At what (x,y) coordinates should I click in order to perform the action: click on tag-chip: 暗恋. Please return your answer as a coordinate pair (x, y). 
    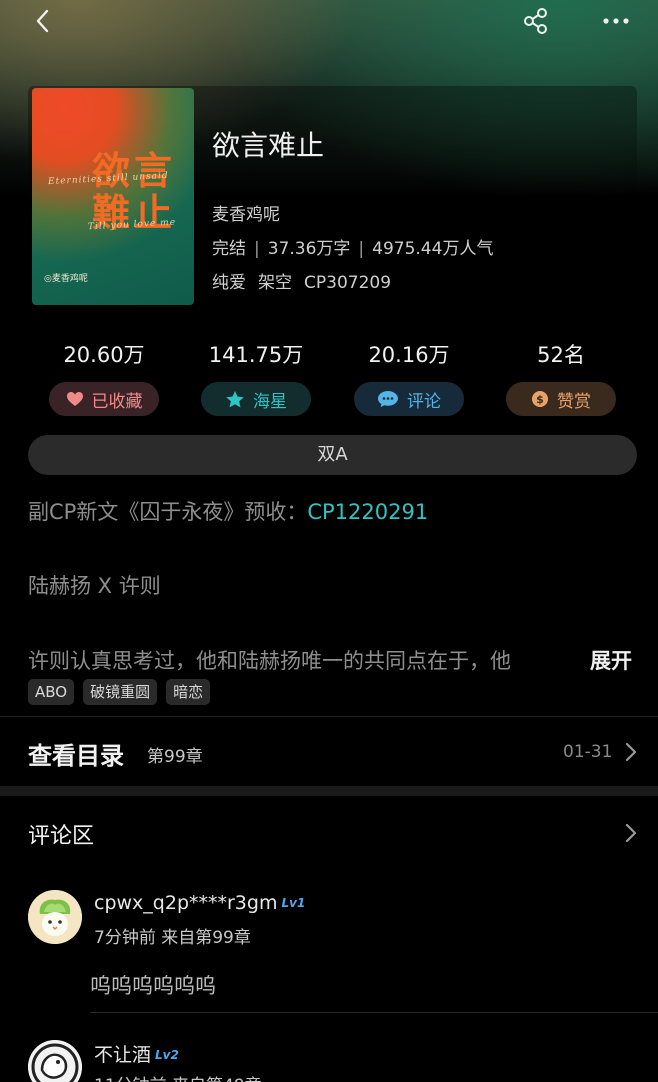
    Looking at the image, I should click on (188, 692).